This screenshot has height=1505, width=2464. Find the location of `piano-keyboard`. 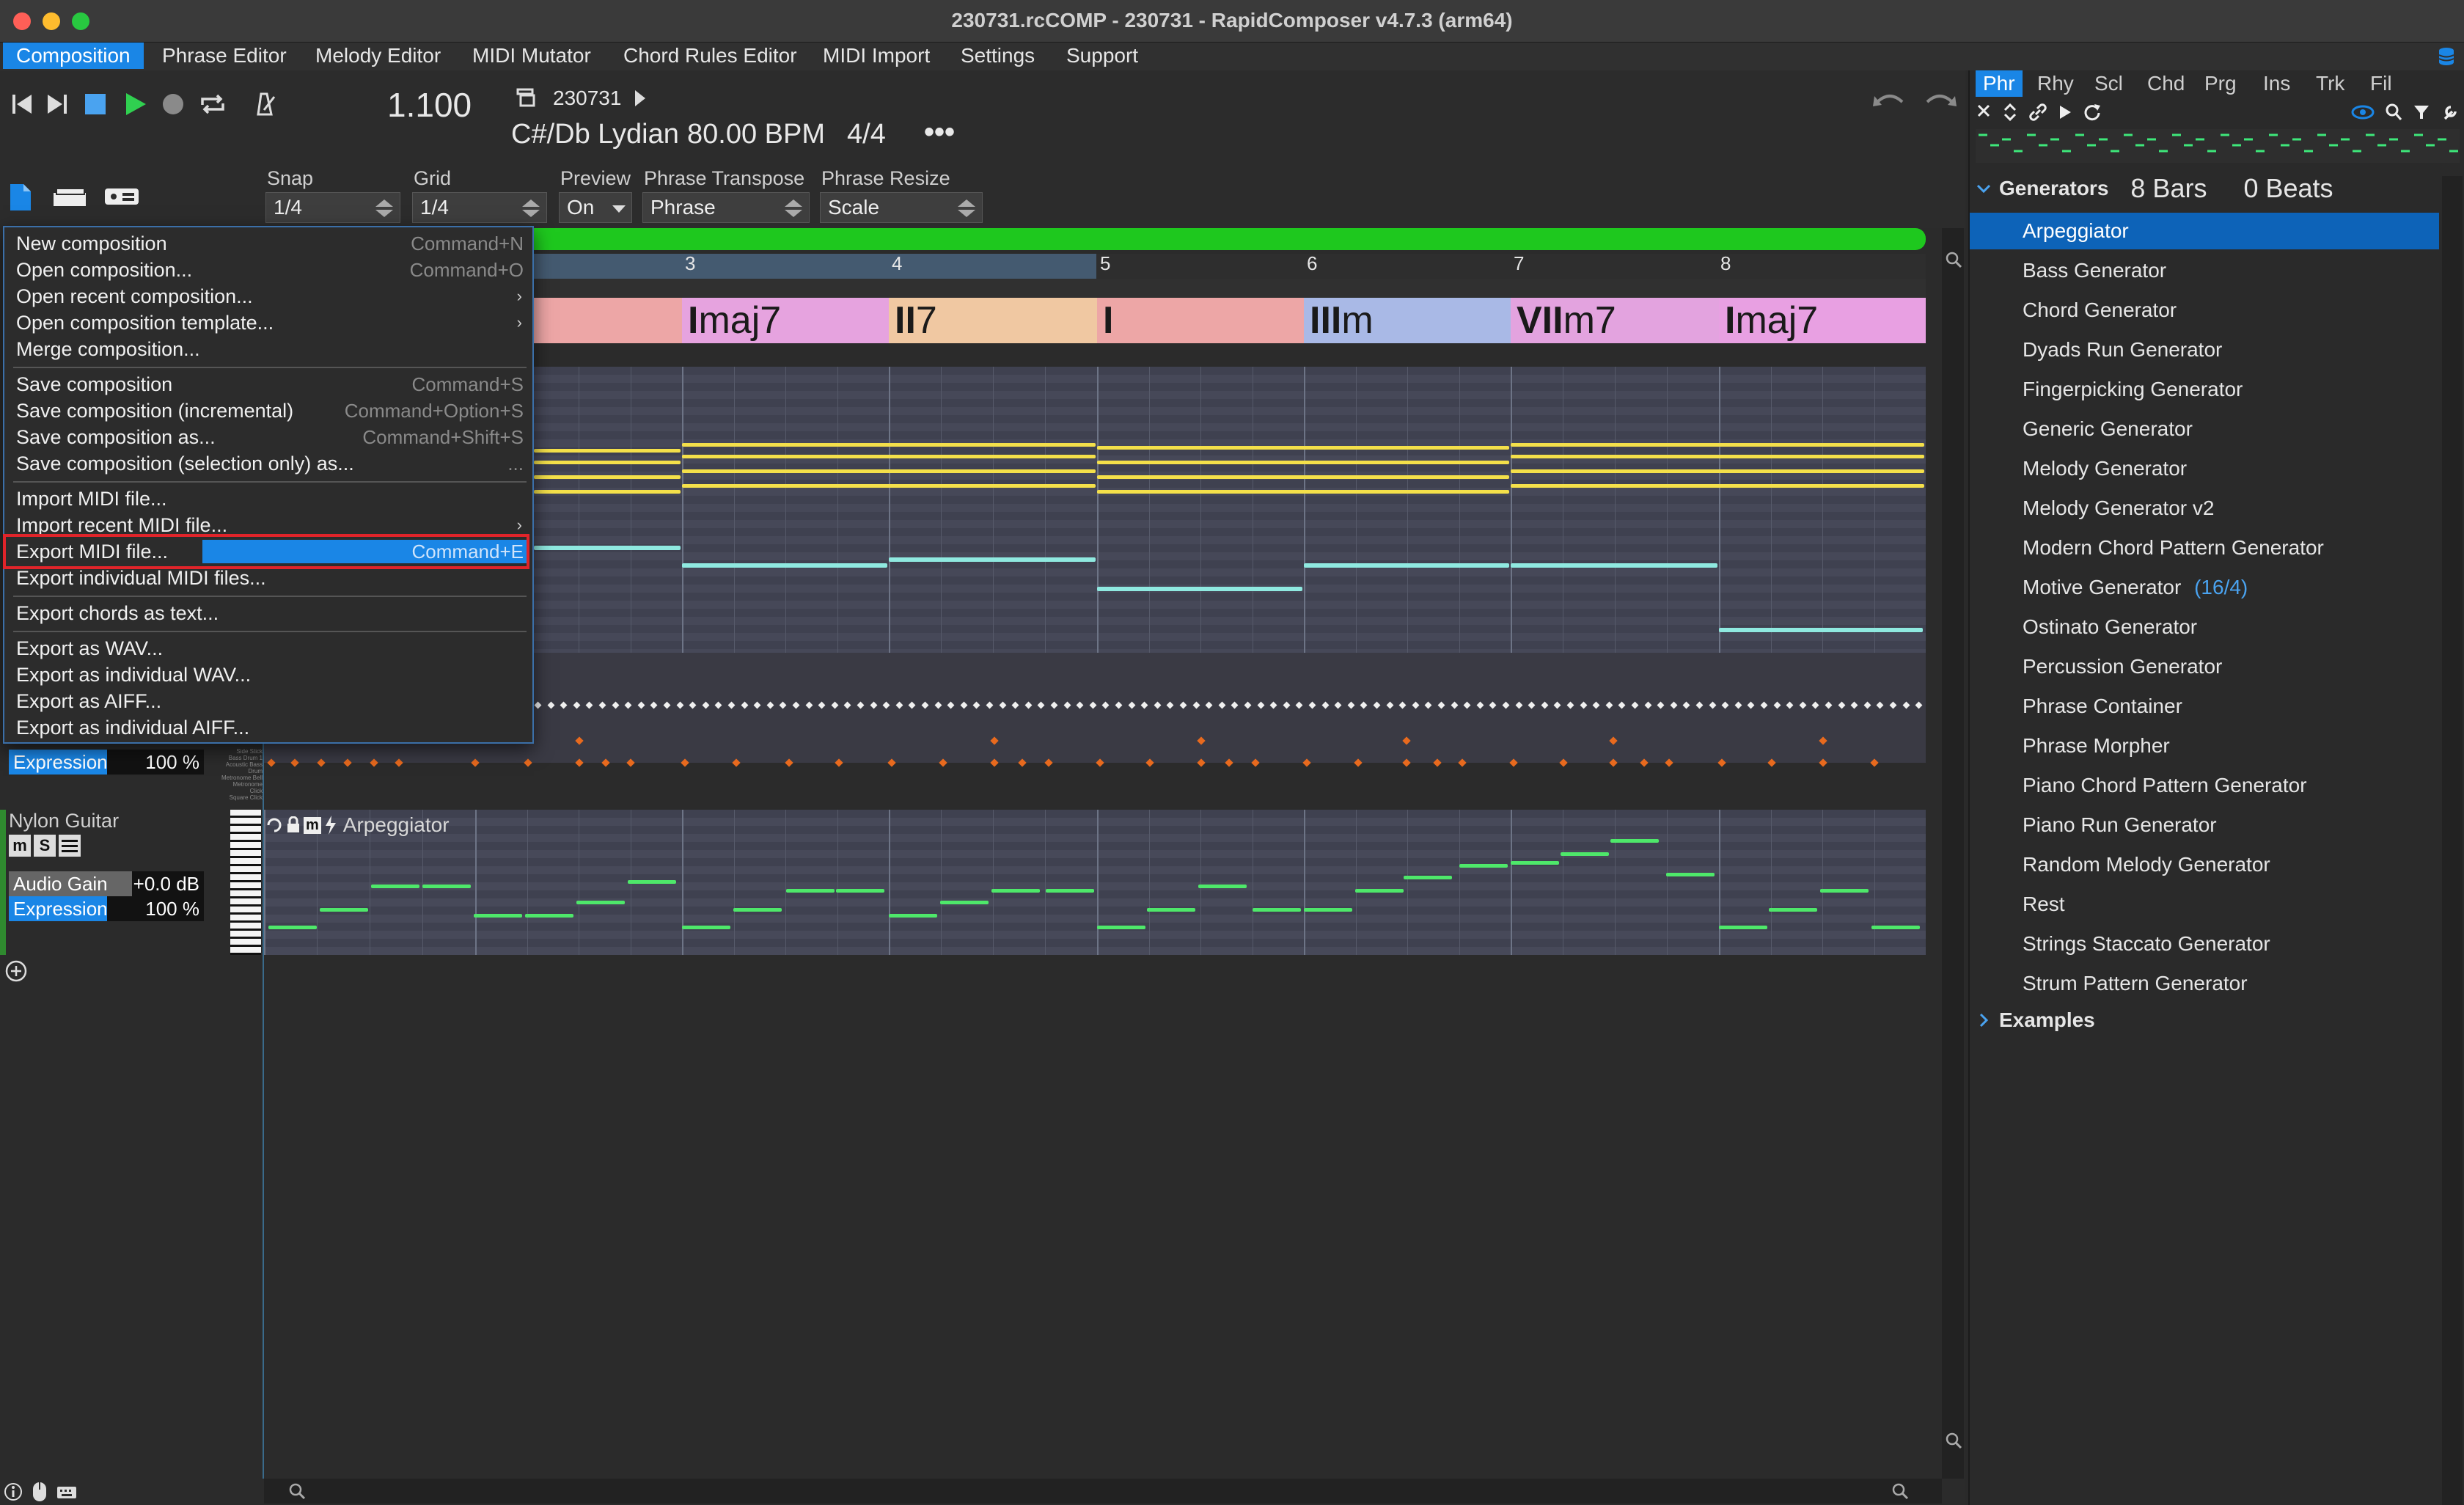

piano-keyboard is located at coordinates (245, 882).